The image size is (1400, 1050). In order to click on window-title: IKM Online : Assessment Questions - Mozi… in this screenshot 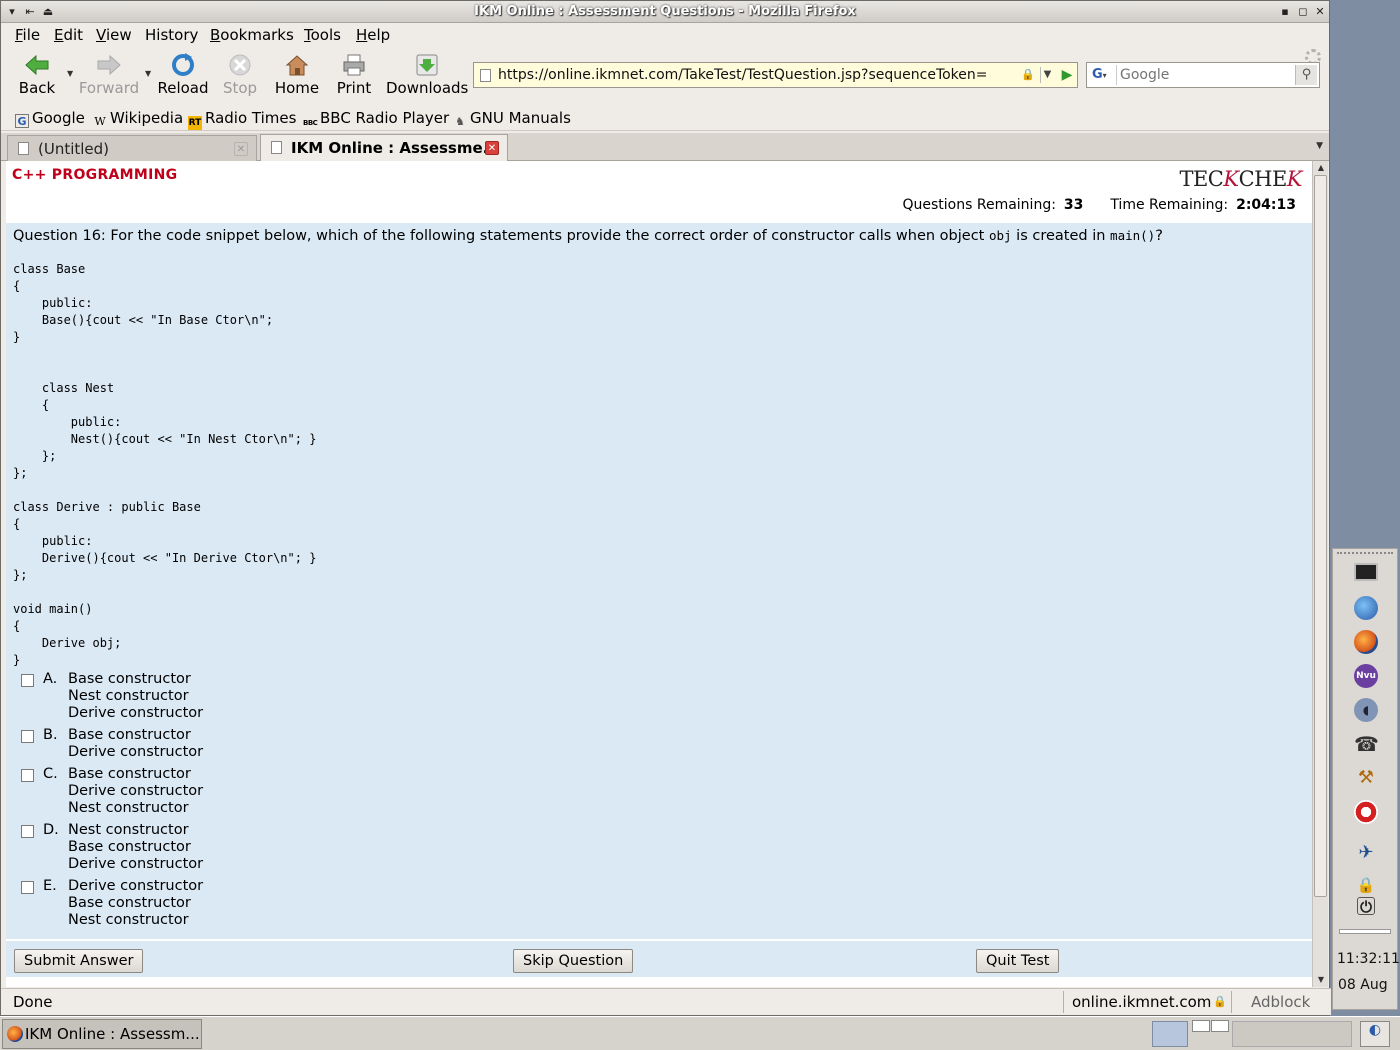, I will do `click(665, 11)`.